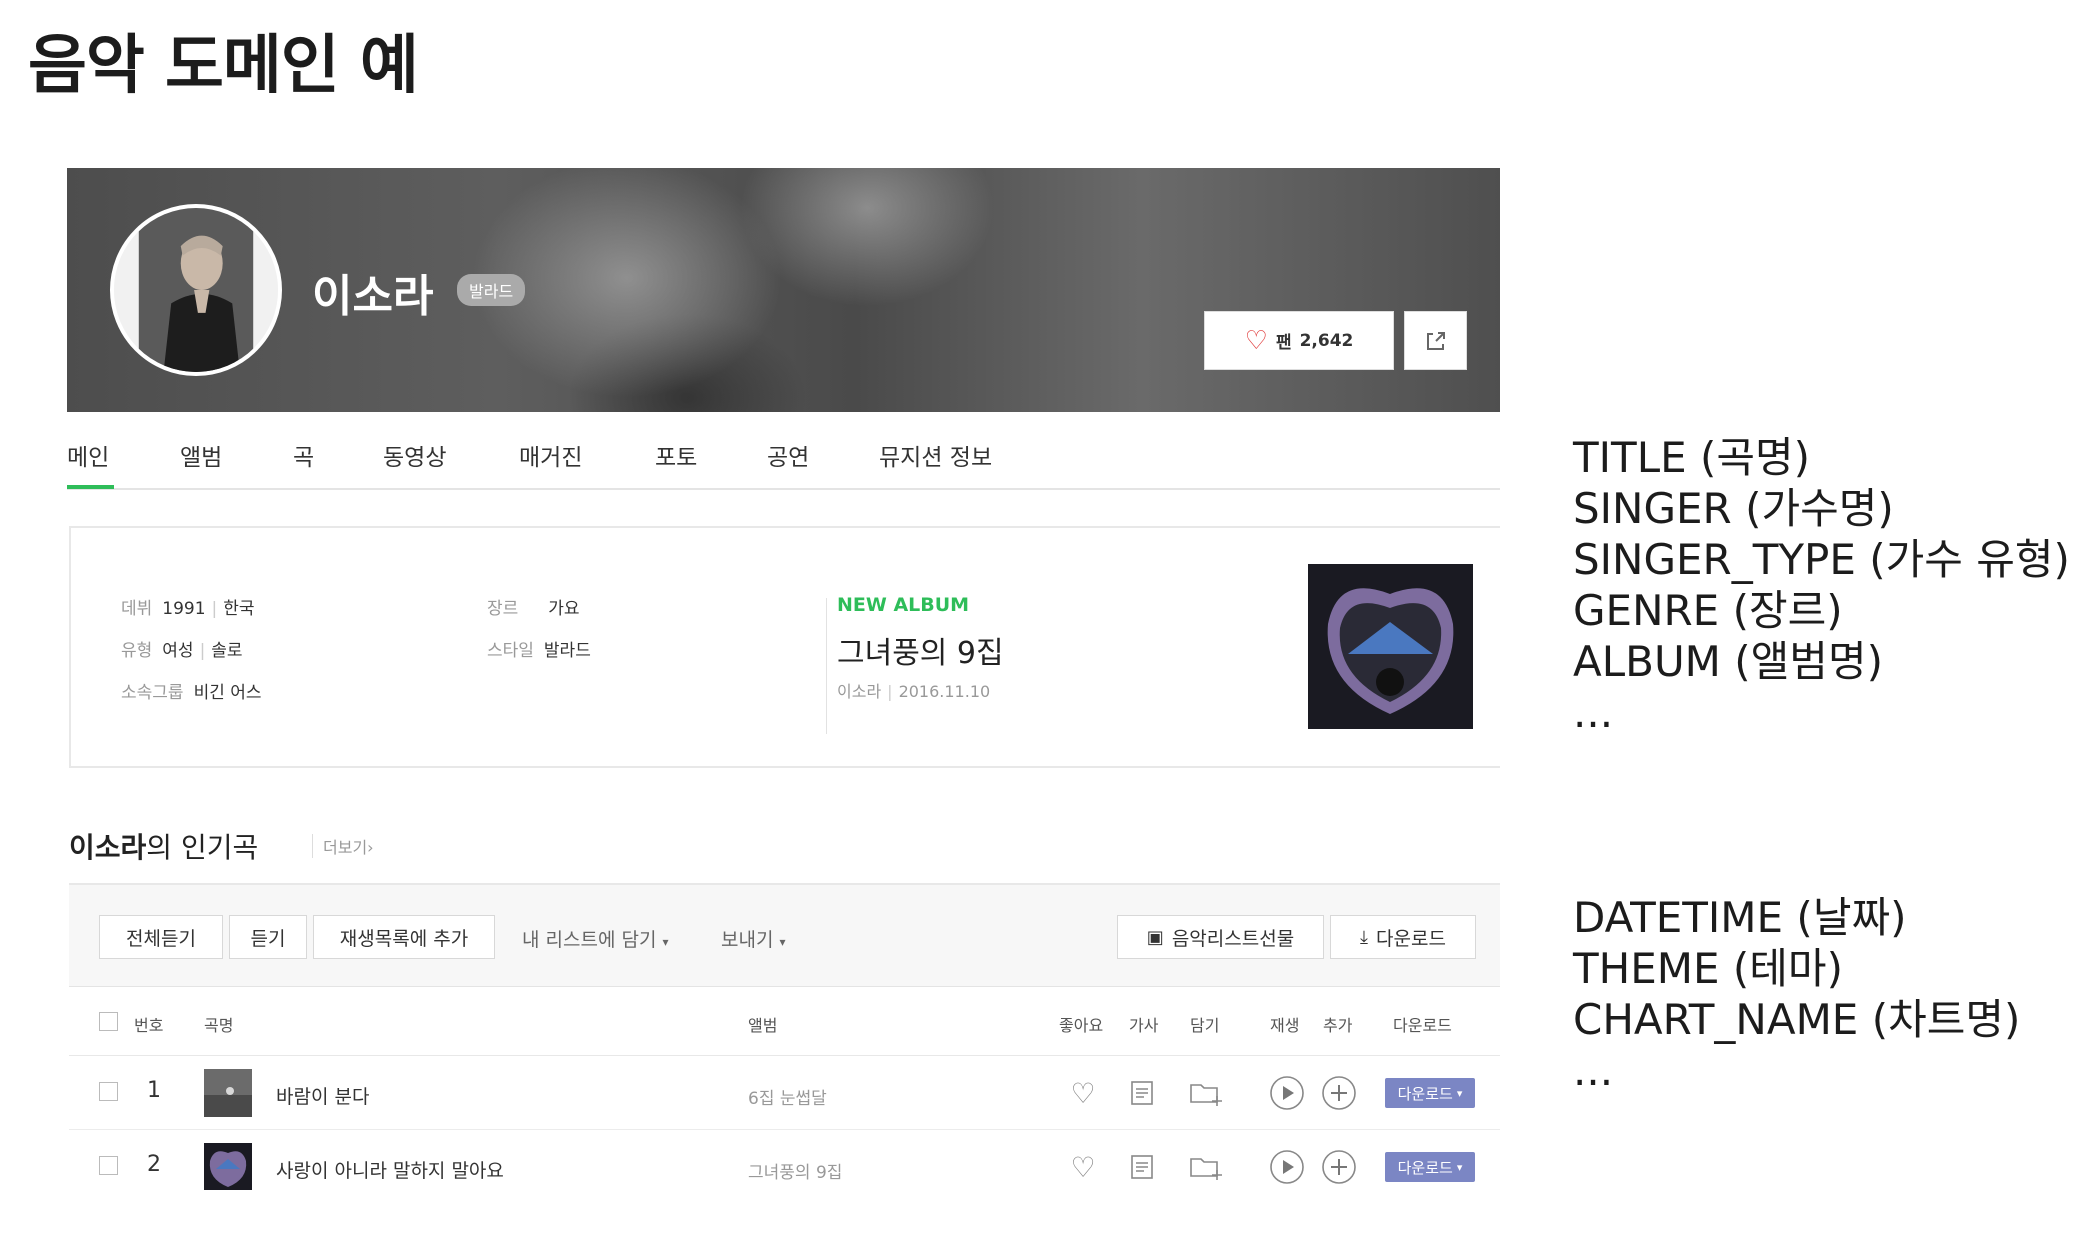 The height and width of the screenshot is (1242, 2074). Describe the element at coordinates (1205, 1025) in the screenshot. I see `header-save: 담기` at that location.